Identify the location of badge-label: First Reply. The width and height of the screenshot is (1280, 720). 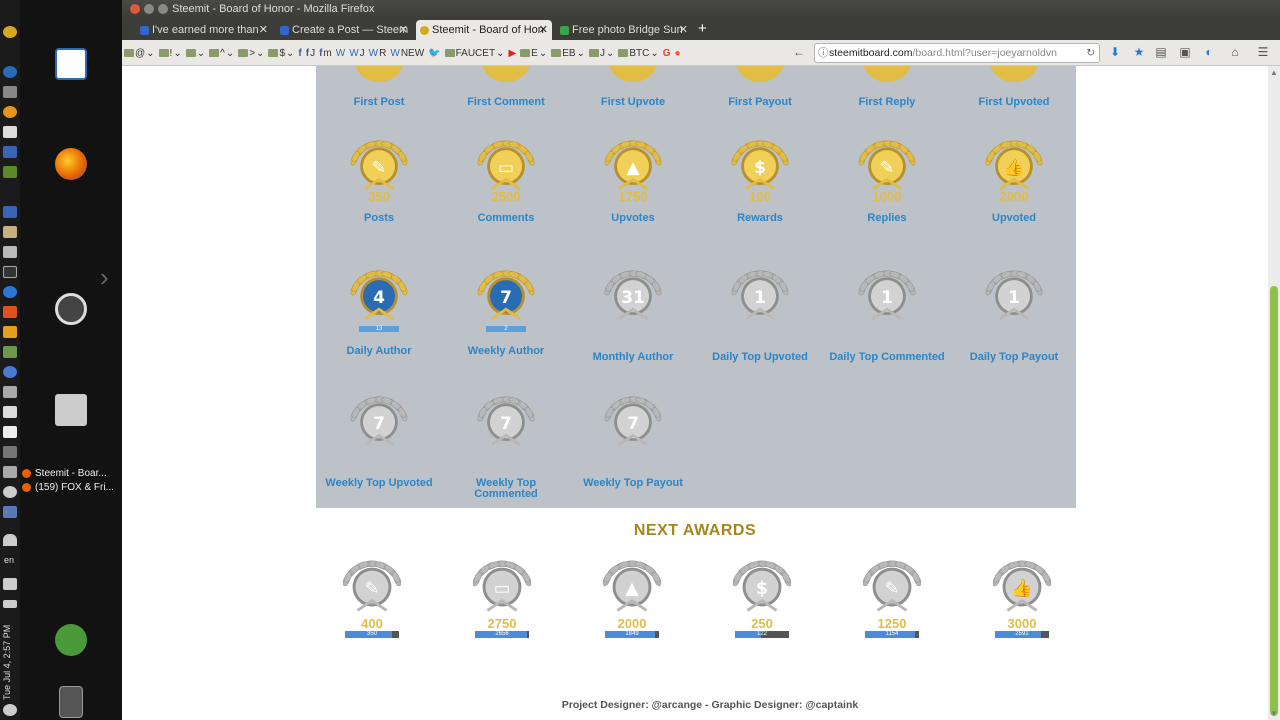
(887, 102).